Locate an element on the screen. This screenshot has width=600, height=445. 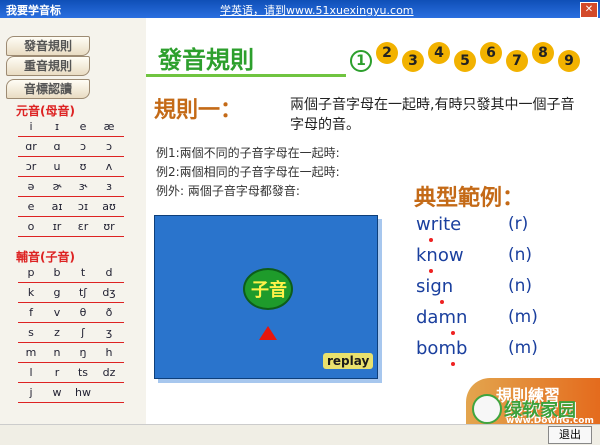
phonetic-symbol: p is located at coordinates (31, 272).